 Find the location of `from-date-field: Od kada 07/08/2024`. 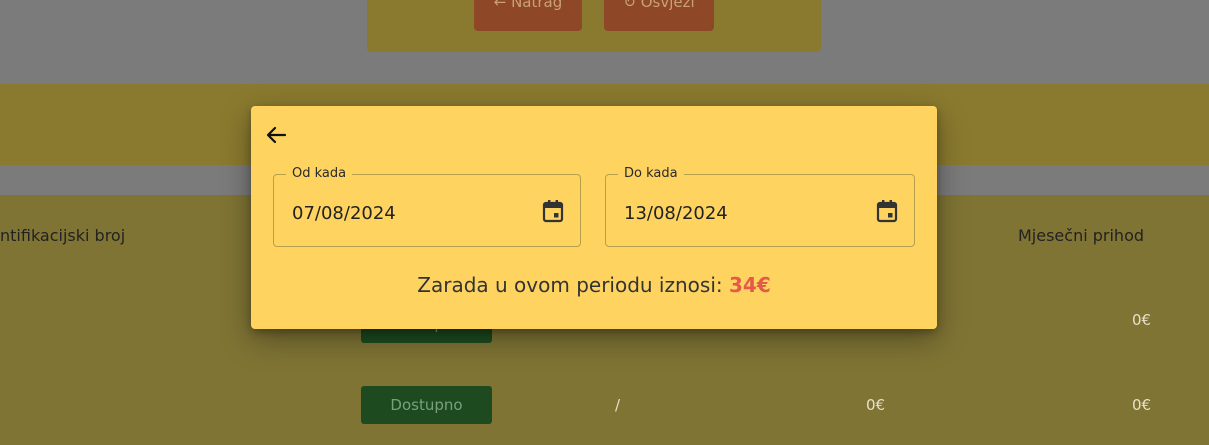

from-date-field: Od kada 07/08/2024 is located at coordinates (427, 206).